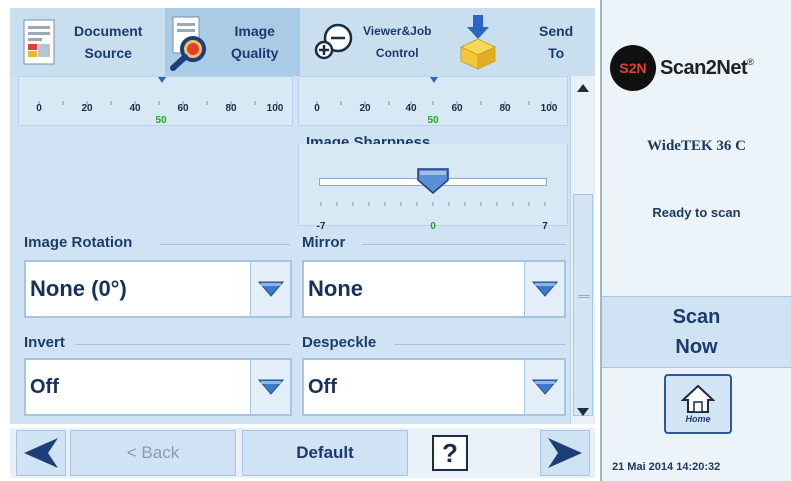 Image resolution: width=791 pixels, height=481 pixels. I want to click on despeckle-divider, so click(480, 344).